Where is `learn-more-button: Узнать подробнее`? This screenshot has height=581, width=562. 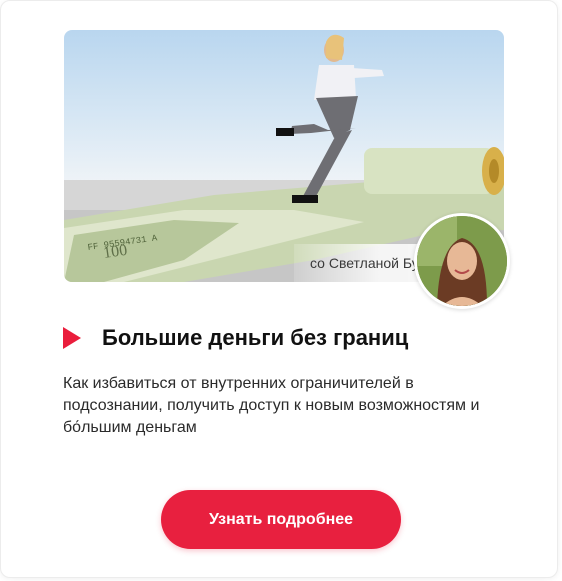
learn-more-button: Узнать подробнее is located at coordinates (281, 519).